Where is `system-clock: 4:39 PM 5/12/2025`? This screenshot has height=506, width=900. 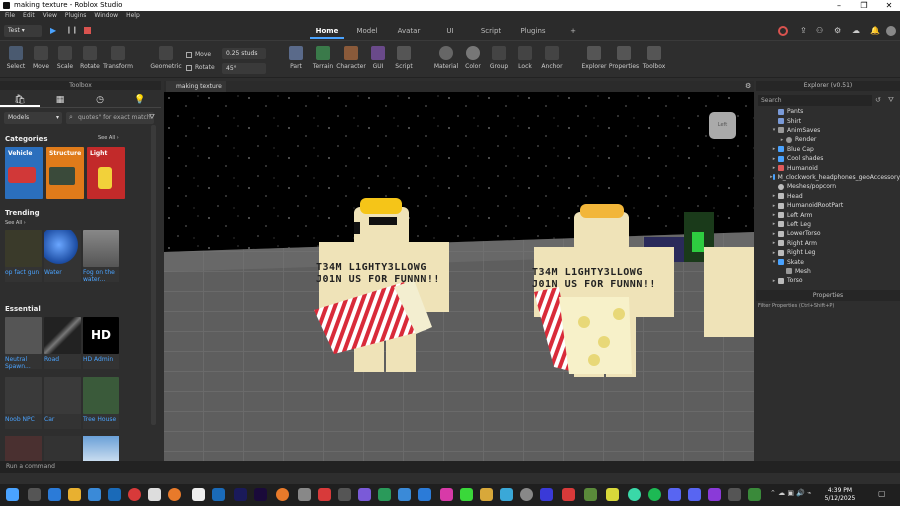
system-clock: 4:39 PM 5/12/2025 is located at coordinates (840, 495).